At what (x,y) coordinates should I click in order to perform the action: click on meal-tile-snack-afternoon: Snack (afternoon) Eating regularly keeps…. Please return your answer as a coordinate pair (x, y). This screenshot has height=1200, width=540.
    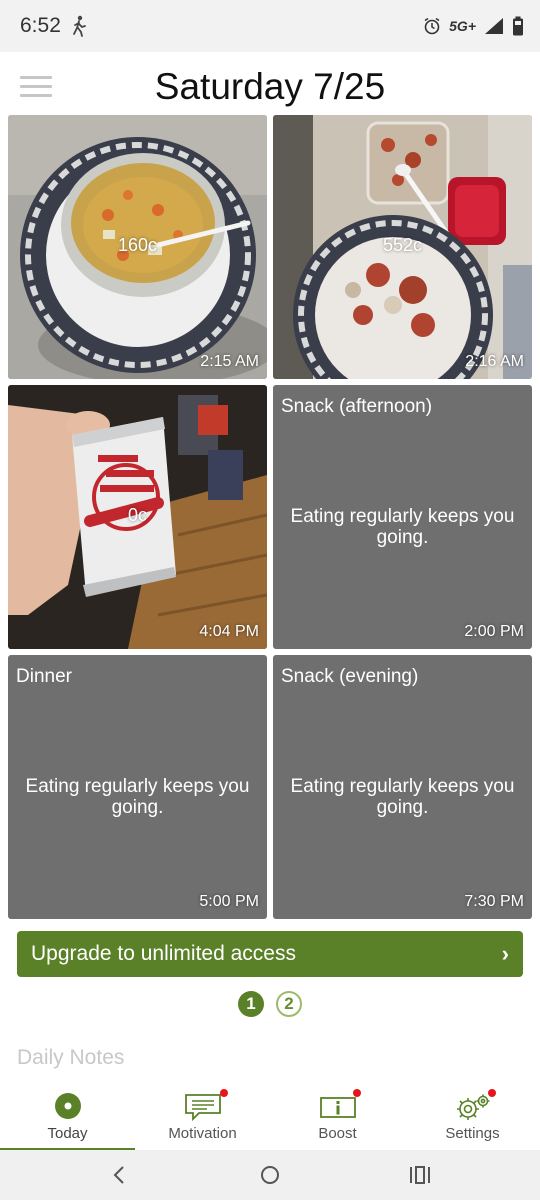
    Looking at the image, I should click on (402, 517).